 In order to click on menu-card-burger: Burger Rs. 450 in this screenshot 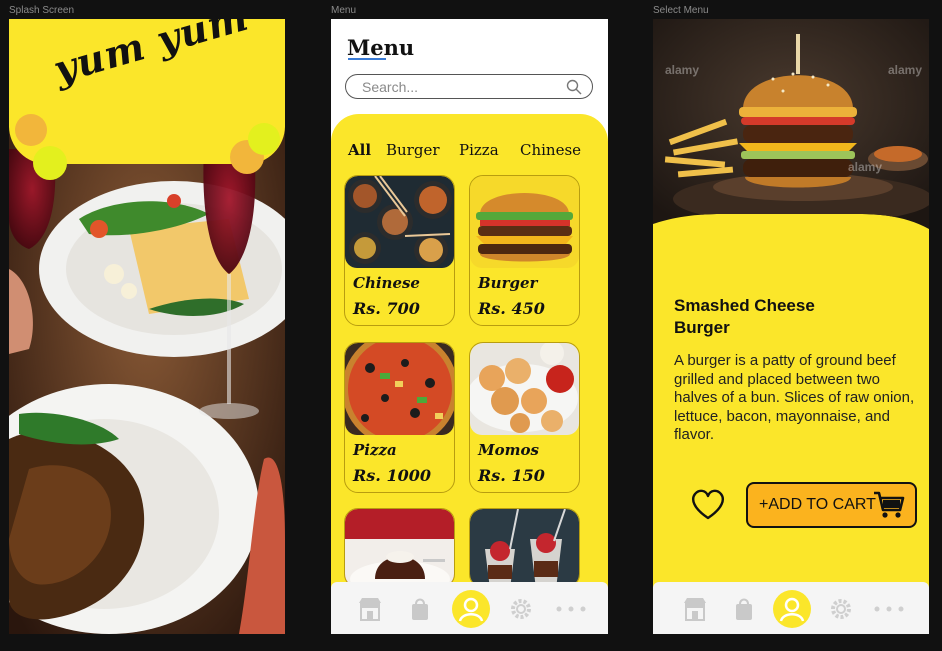, I will do `click(524, 250)`.